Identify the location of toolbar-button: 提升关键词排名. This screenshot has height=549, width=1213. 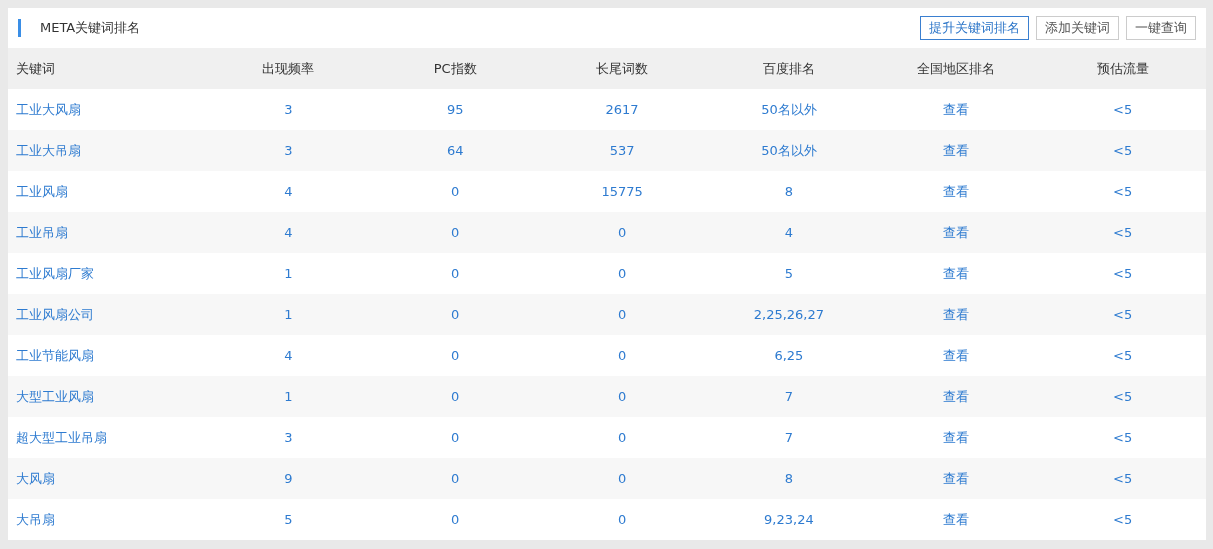
(974, 28).